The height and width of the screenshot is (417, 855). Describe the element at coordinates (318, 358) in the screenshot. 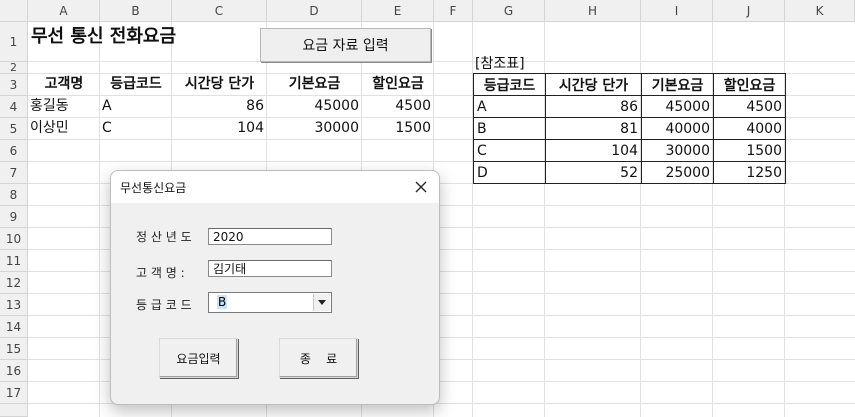

I see `exit-button: 종 료` at that location.